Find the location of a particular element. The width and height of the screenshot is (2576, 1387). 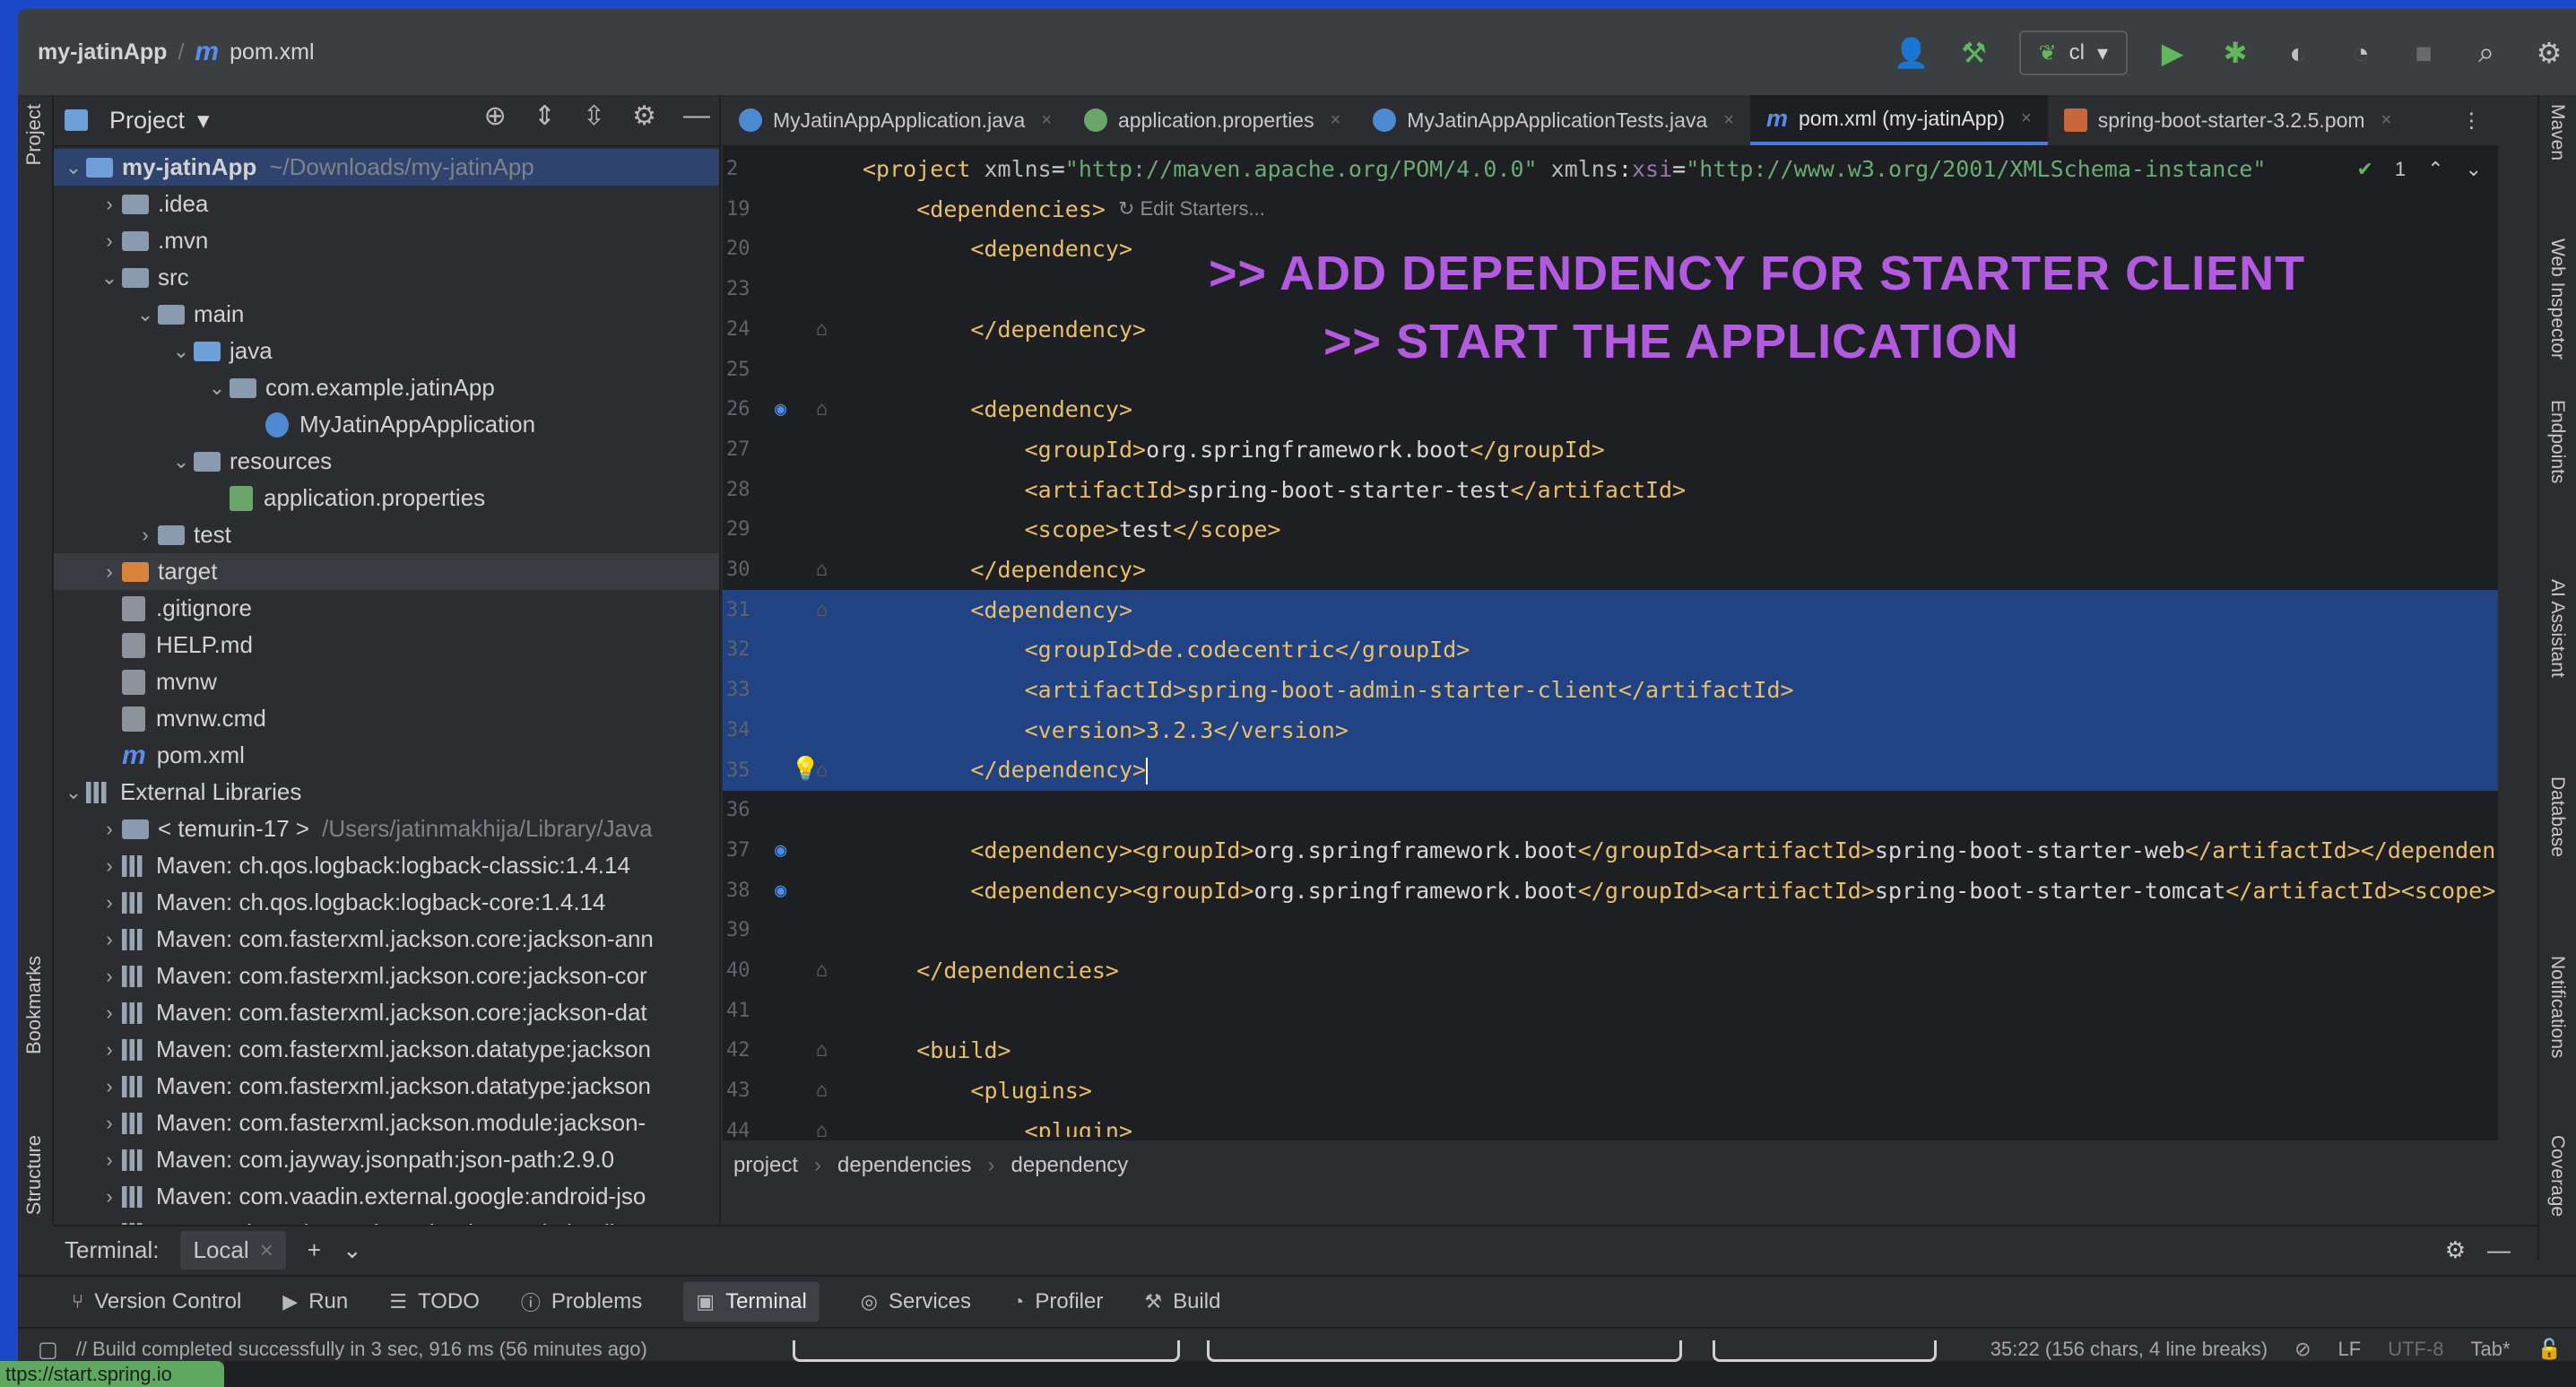

right-tool-coverage: Coverage is located at coordinates (2557, 1176).